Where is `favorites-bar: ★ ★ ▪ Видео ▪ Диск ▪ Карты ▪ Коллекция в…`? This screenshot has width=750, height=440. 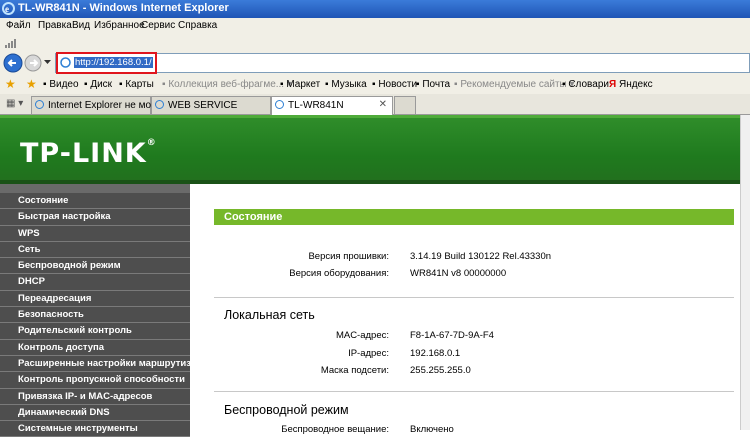
favorites-bar: ★ ★ ▪ Видео ▪ Диск ▪ Карты ▪ Коллекция в… is located at coordinates (375, 85).